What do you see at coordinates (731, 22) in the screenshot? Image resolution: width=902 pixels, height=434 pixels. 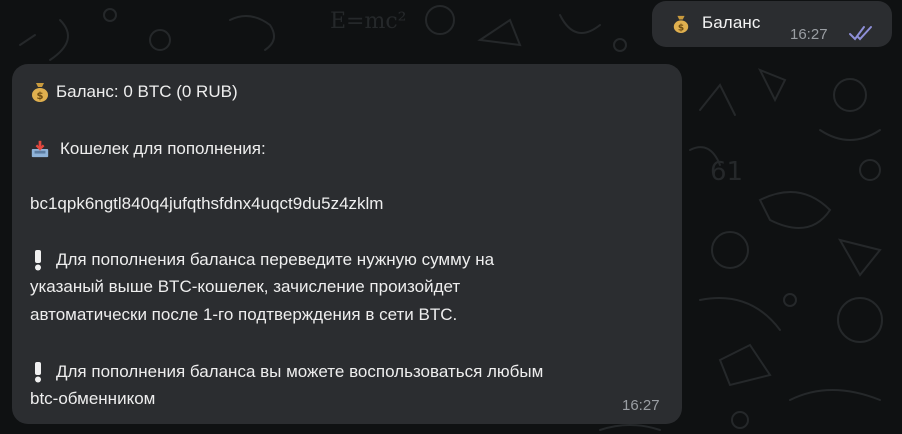 I see `outgoing-message-text: Баланс` at bounding box center [731, 22].